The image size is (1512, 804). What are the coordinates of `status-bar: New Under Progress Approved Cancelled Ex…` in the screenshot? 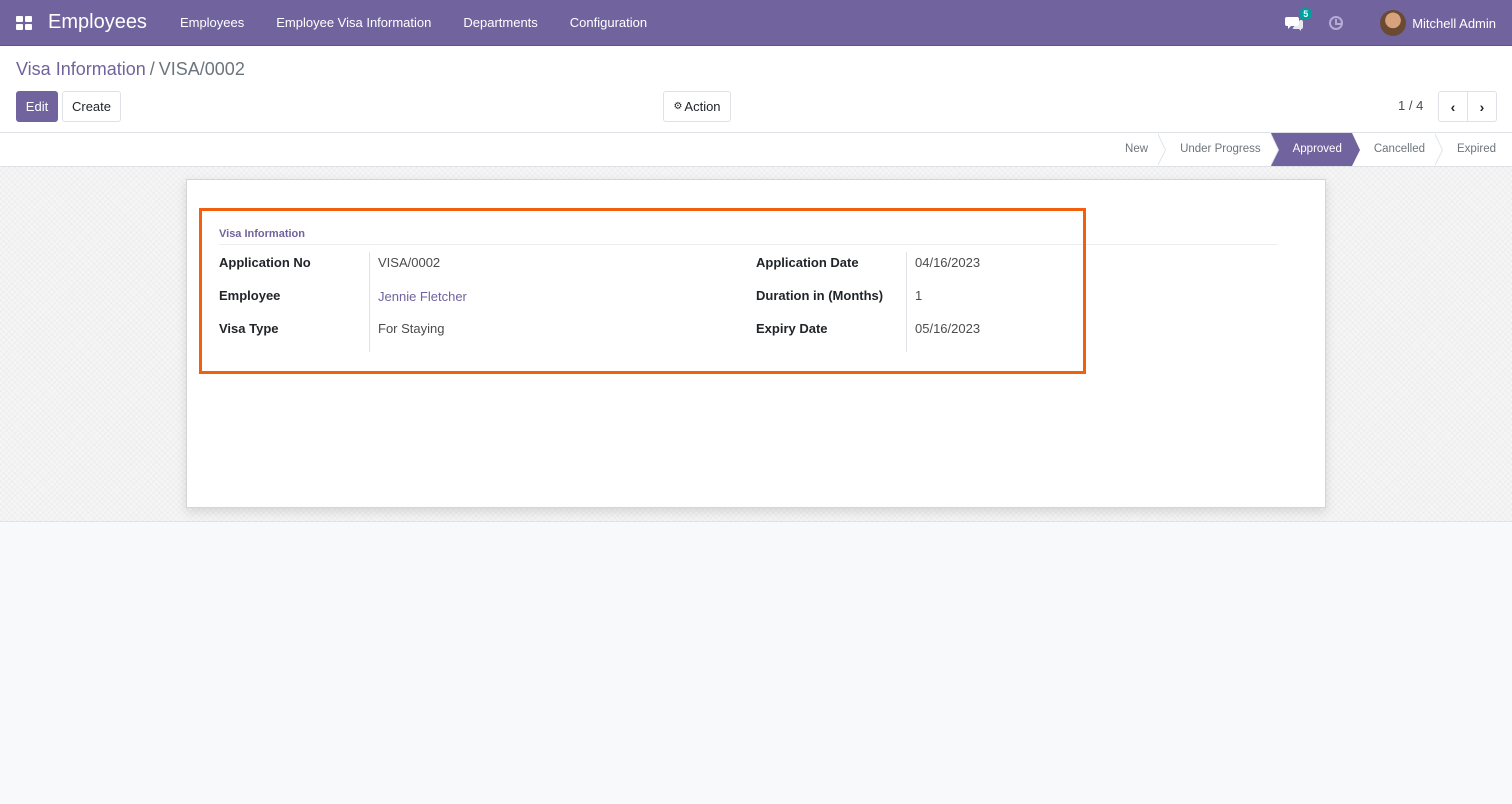 It's located at (756, 150).